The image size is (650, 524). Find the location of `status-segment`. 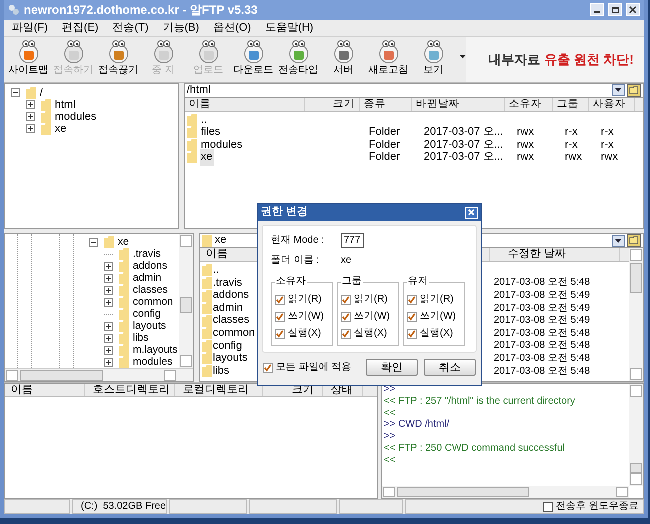

status-segment is located at coordinates (371, 506).